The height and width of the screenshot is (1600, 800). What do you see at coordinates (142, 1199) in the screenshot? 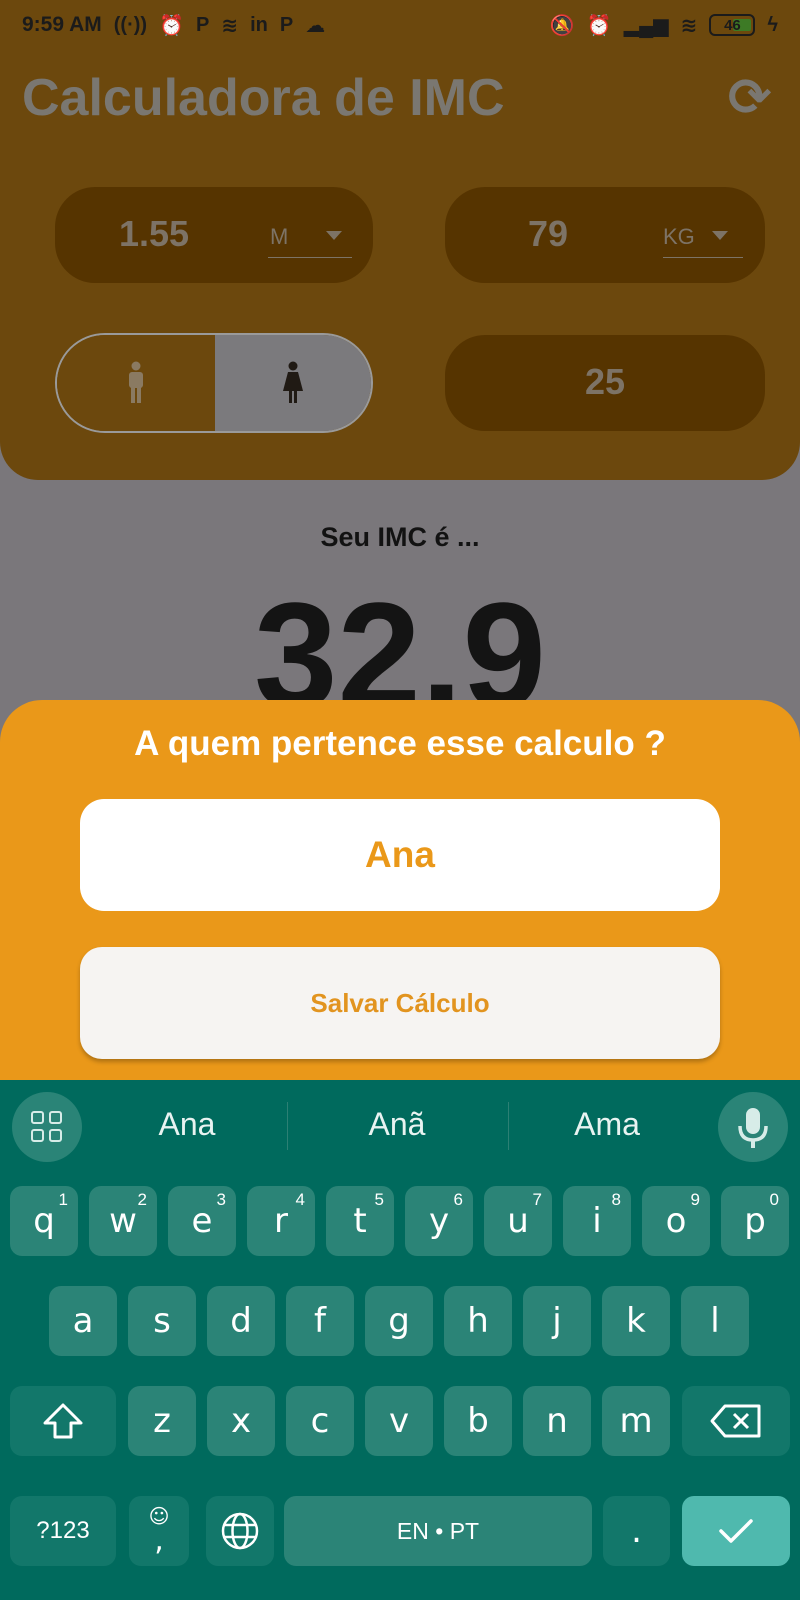
I see `key-hint-number: 2` at bounding box center [142, 1199].